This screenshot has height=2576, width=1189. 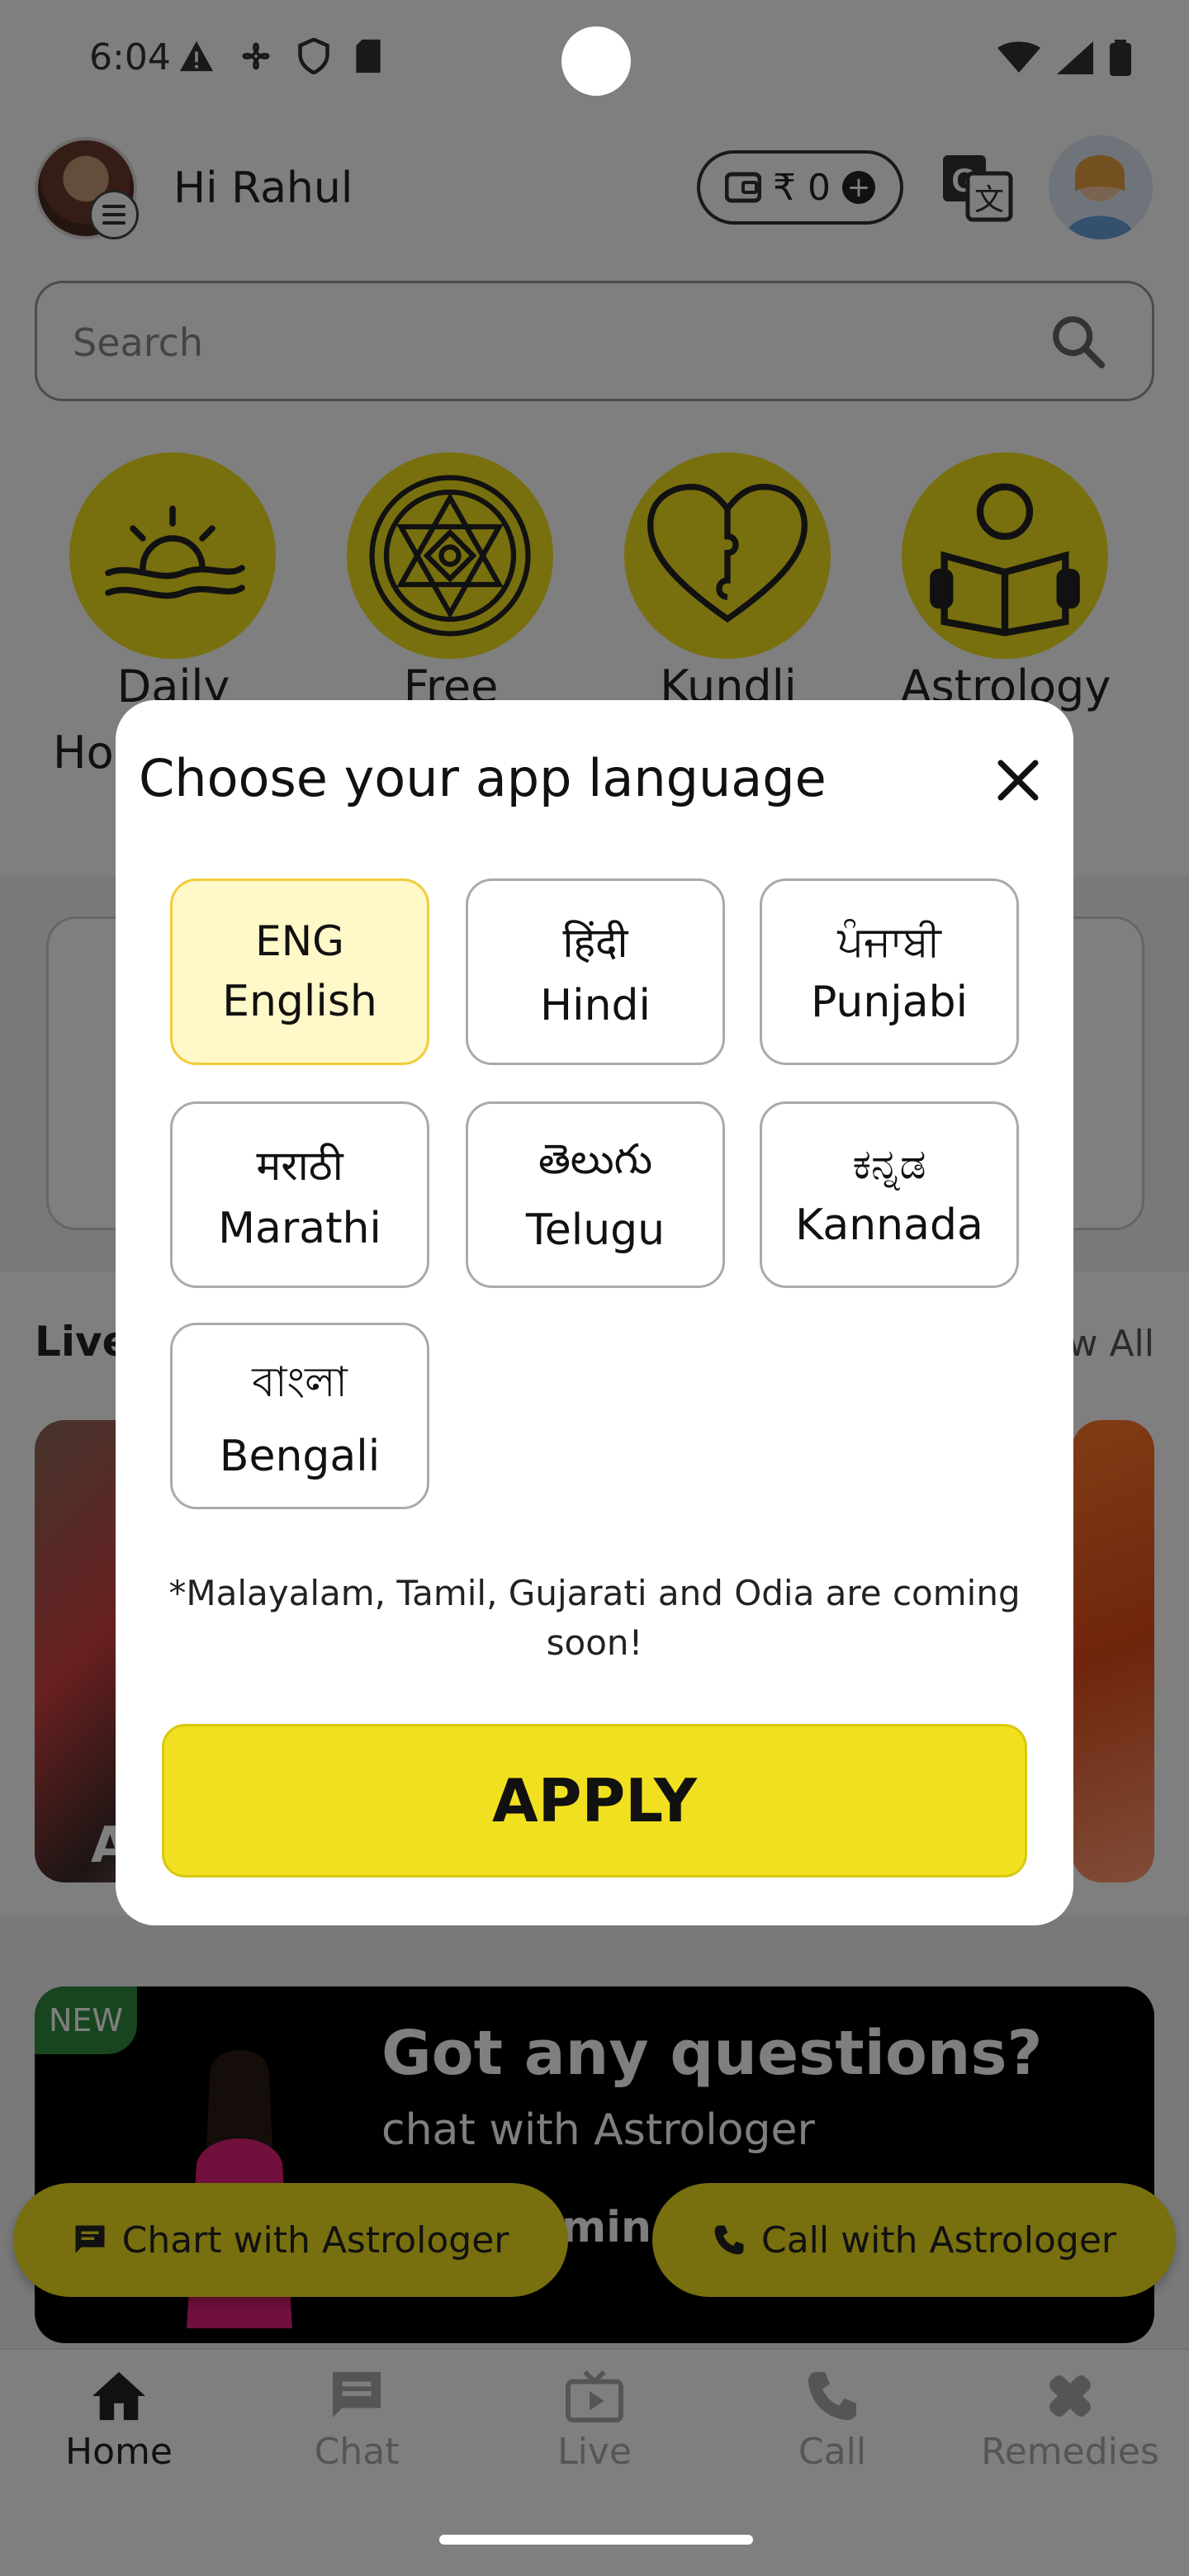 I want to click on language-name: Hindi, so click(x=595, y=1005).